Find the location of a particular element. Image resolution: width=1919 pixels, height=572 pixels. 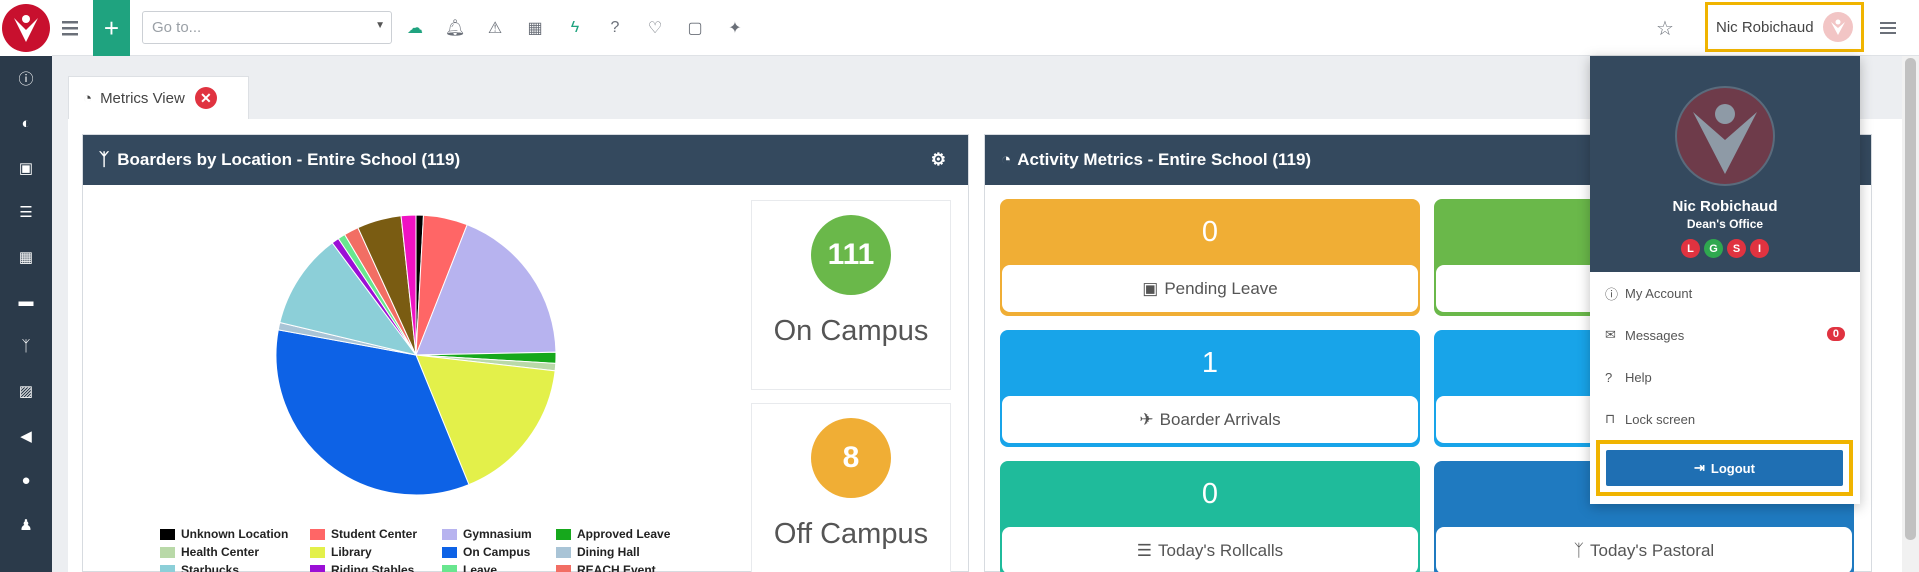

vertical-scrollbar is located at coordinates (1910, 314).